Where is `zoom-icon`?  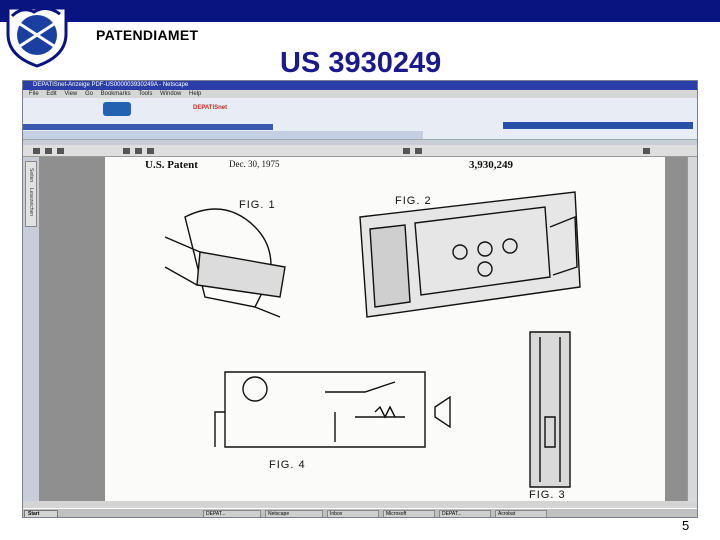 zoom-icon is located at coordinates (126, 151).